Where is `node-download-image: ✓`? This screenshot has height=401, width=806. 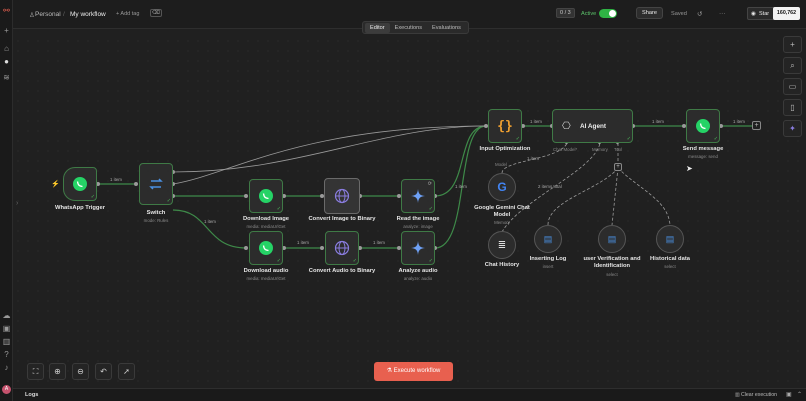
node-download-image: ✓ is located at coordinates (266, 196).